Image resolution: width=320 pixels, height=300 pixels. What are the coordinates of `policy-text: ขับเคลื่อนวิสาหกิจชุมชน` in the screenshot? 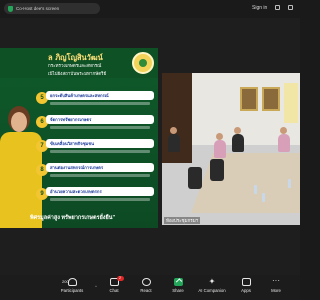 It's located at (100, 143).